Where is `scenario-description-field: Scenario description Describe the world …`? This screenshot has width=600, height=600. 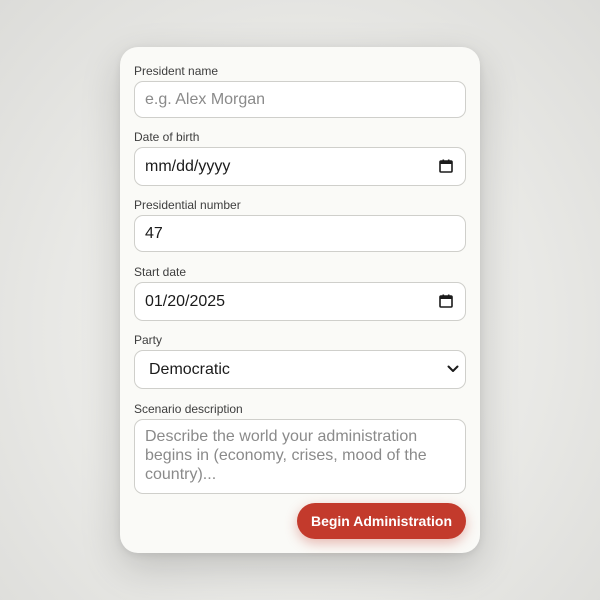
scenario-description-field: Scenario description Describe the world … is located at coordinates (300, 447).